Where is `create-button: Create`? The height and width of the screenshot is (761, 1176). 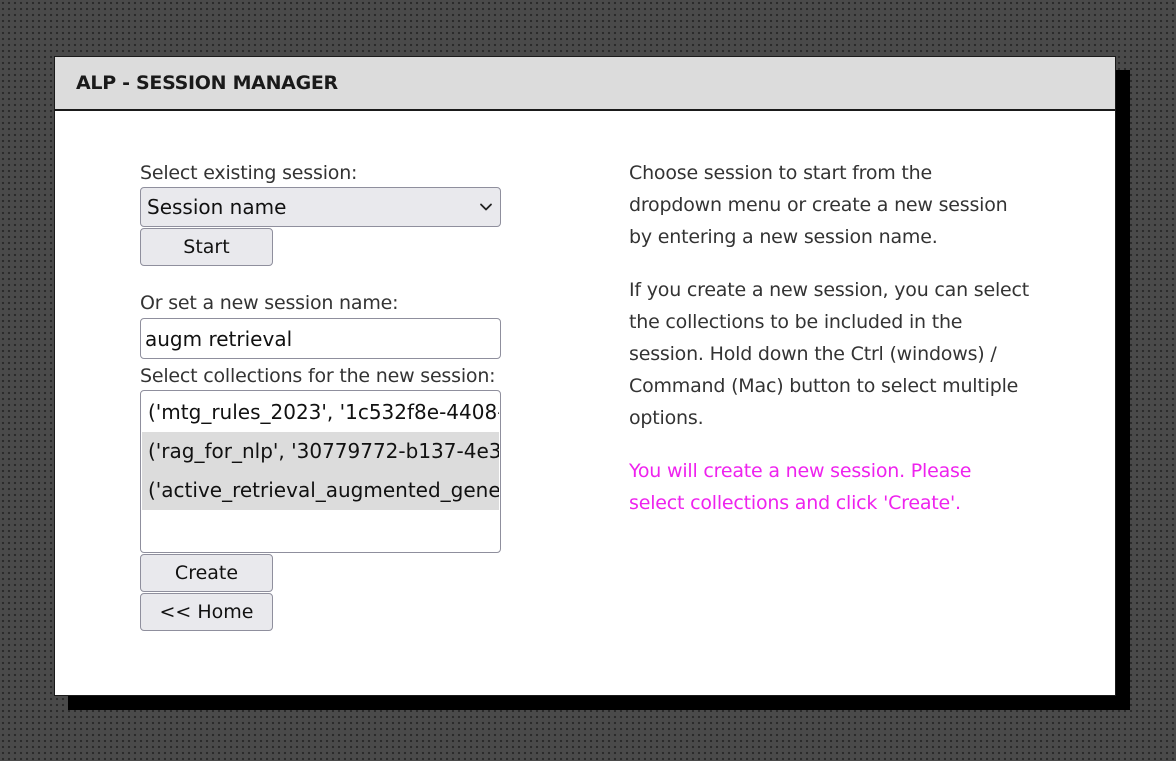 create-button: Create is located at coordinates (206, 573).